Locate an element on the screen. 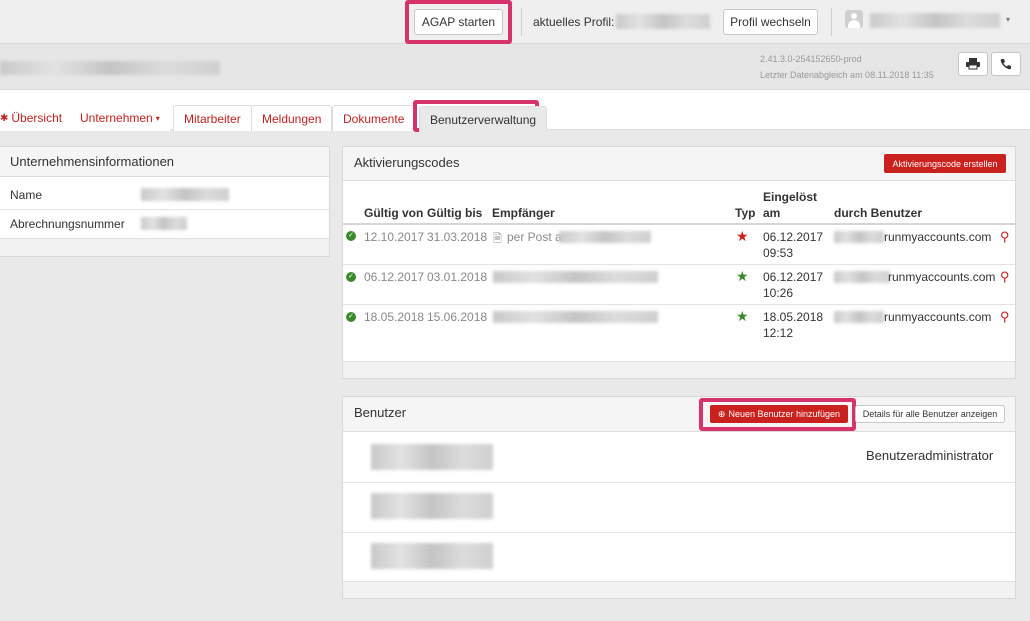 The height and width of the screenshot is (621, 1030). company-name-redacted is located at coordinates (185, 194).